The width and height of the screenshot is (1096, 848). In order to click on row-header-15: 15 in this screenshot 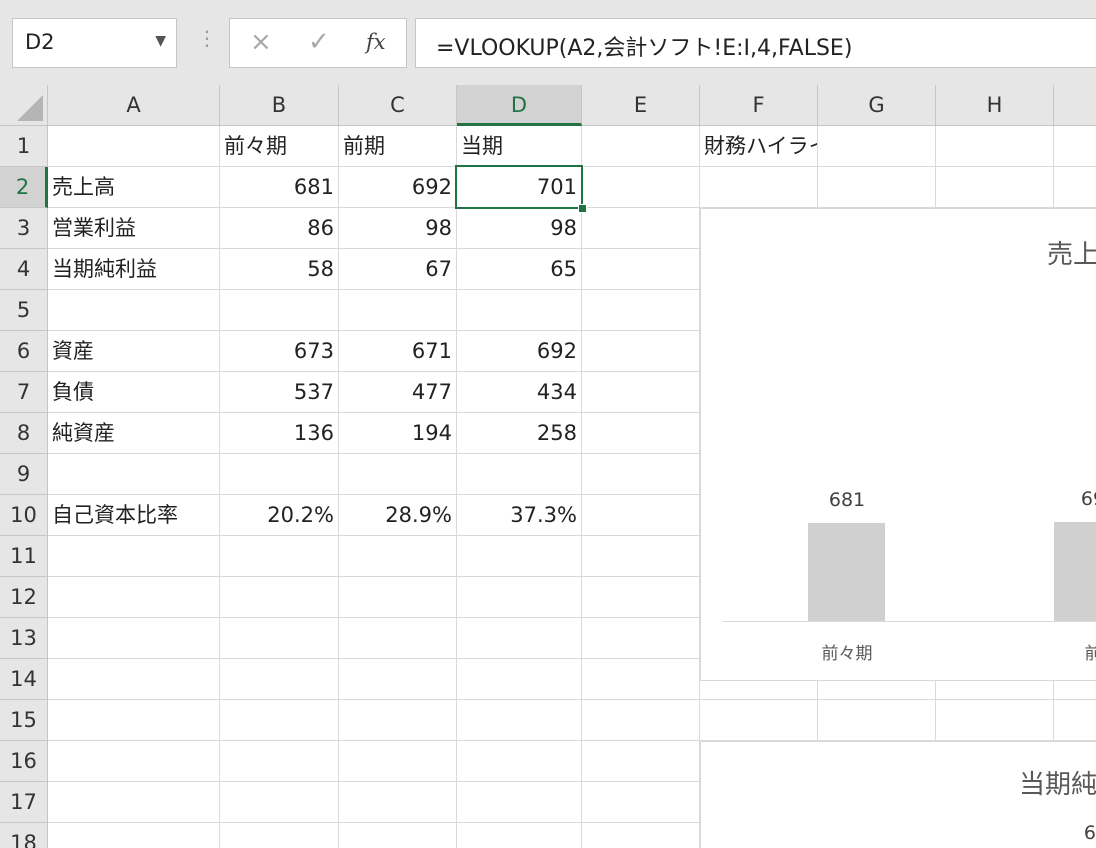, I will do `click(24, 720)`.